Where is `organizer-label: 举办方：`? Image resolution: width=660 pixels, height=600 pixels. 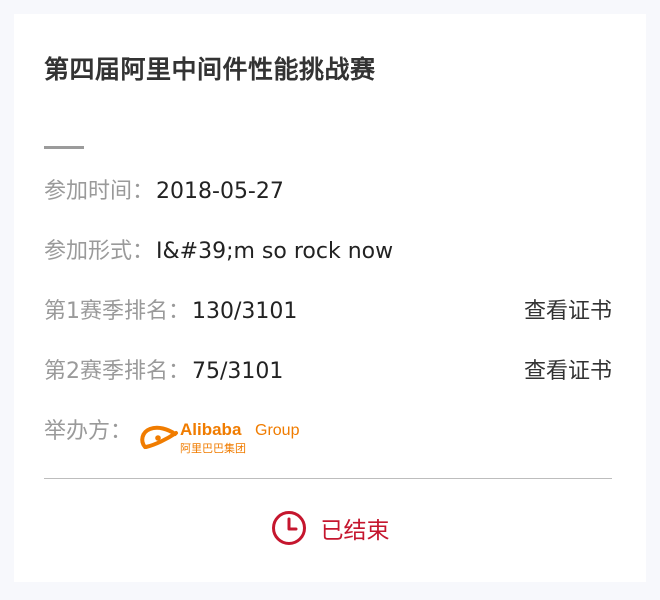 organizer-label: 举办方： is located at coordinates (88, 431).